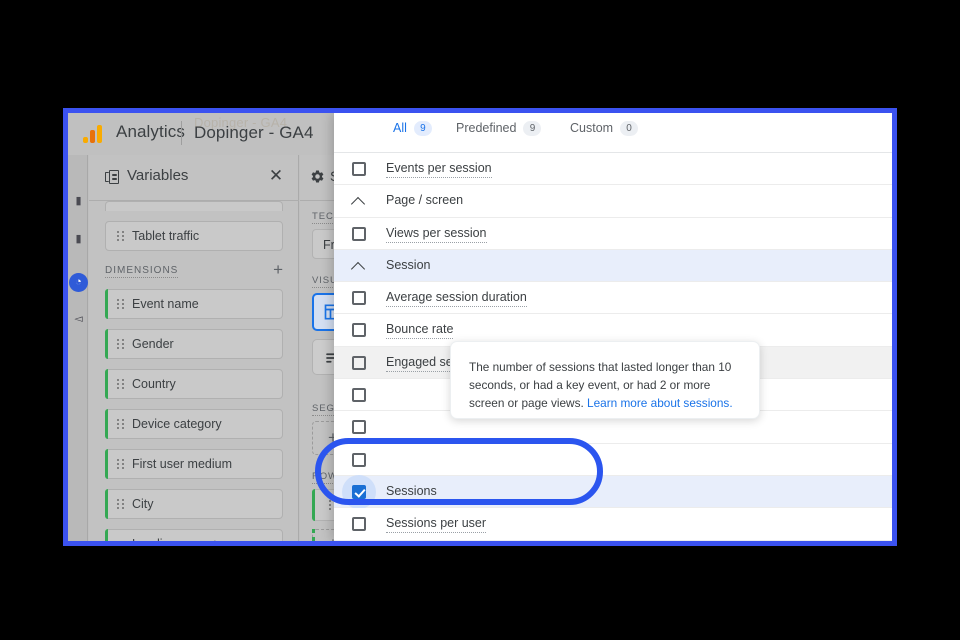 The height and width of the screenshot is (640, 960). Describe the element at coordinates (194, 504) in the screenshot. I see `dimension-chip: City` at that location.